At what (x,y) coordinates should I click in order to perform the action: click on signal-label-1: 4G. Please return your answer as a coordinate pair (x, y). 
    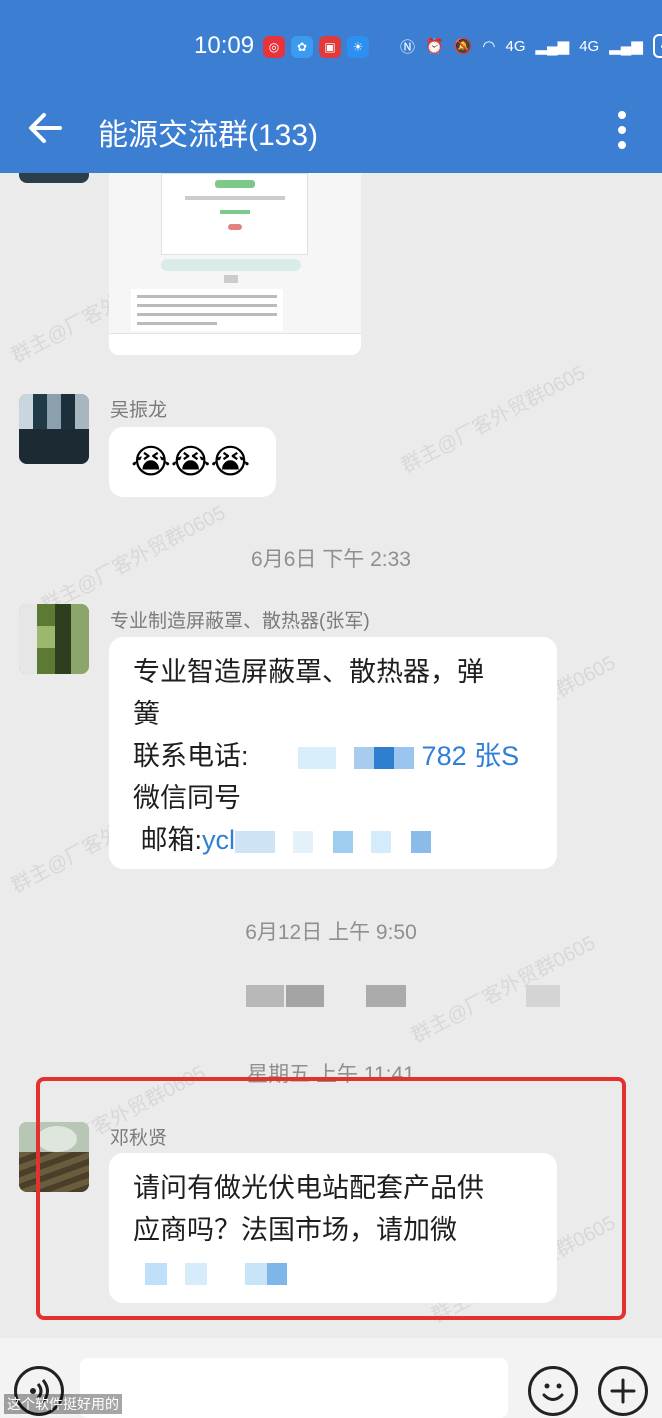
    Looking at the image, I should click on (515, 46).